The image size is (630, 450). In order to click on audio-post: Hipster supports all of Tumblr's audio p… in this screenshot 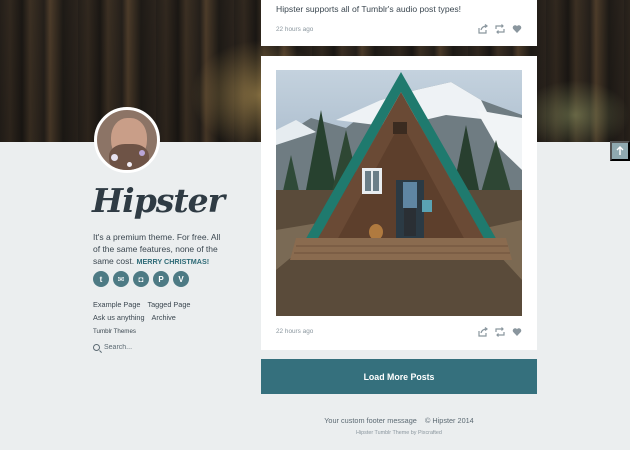, I will do `click(399, 23)`.